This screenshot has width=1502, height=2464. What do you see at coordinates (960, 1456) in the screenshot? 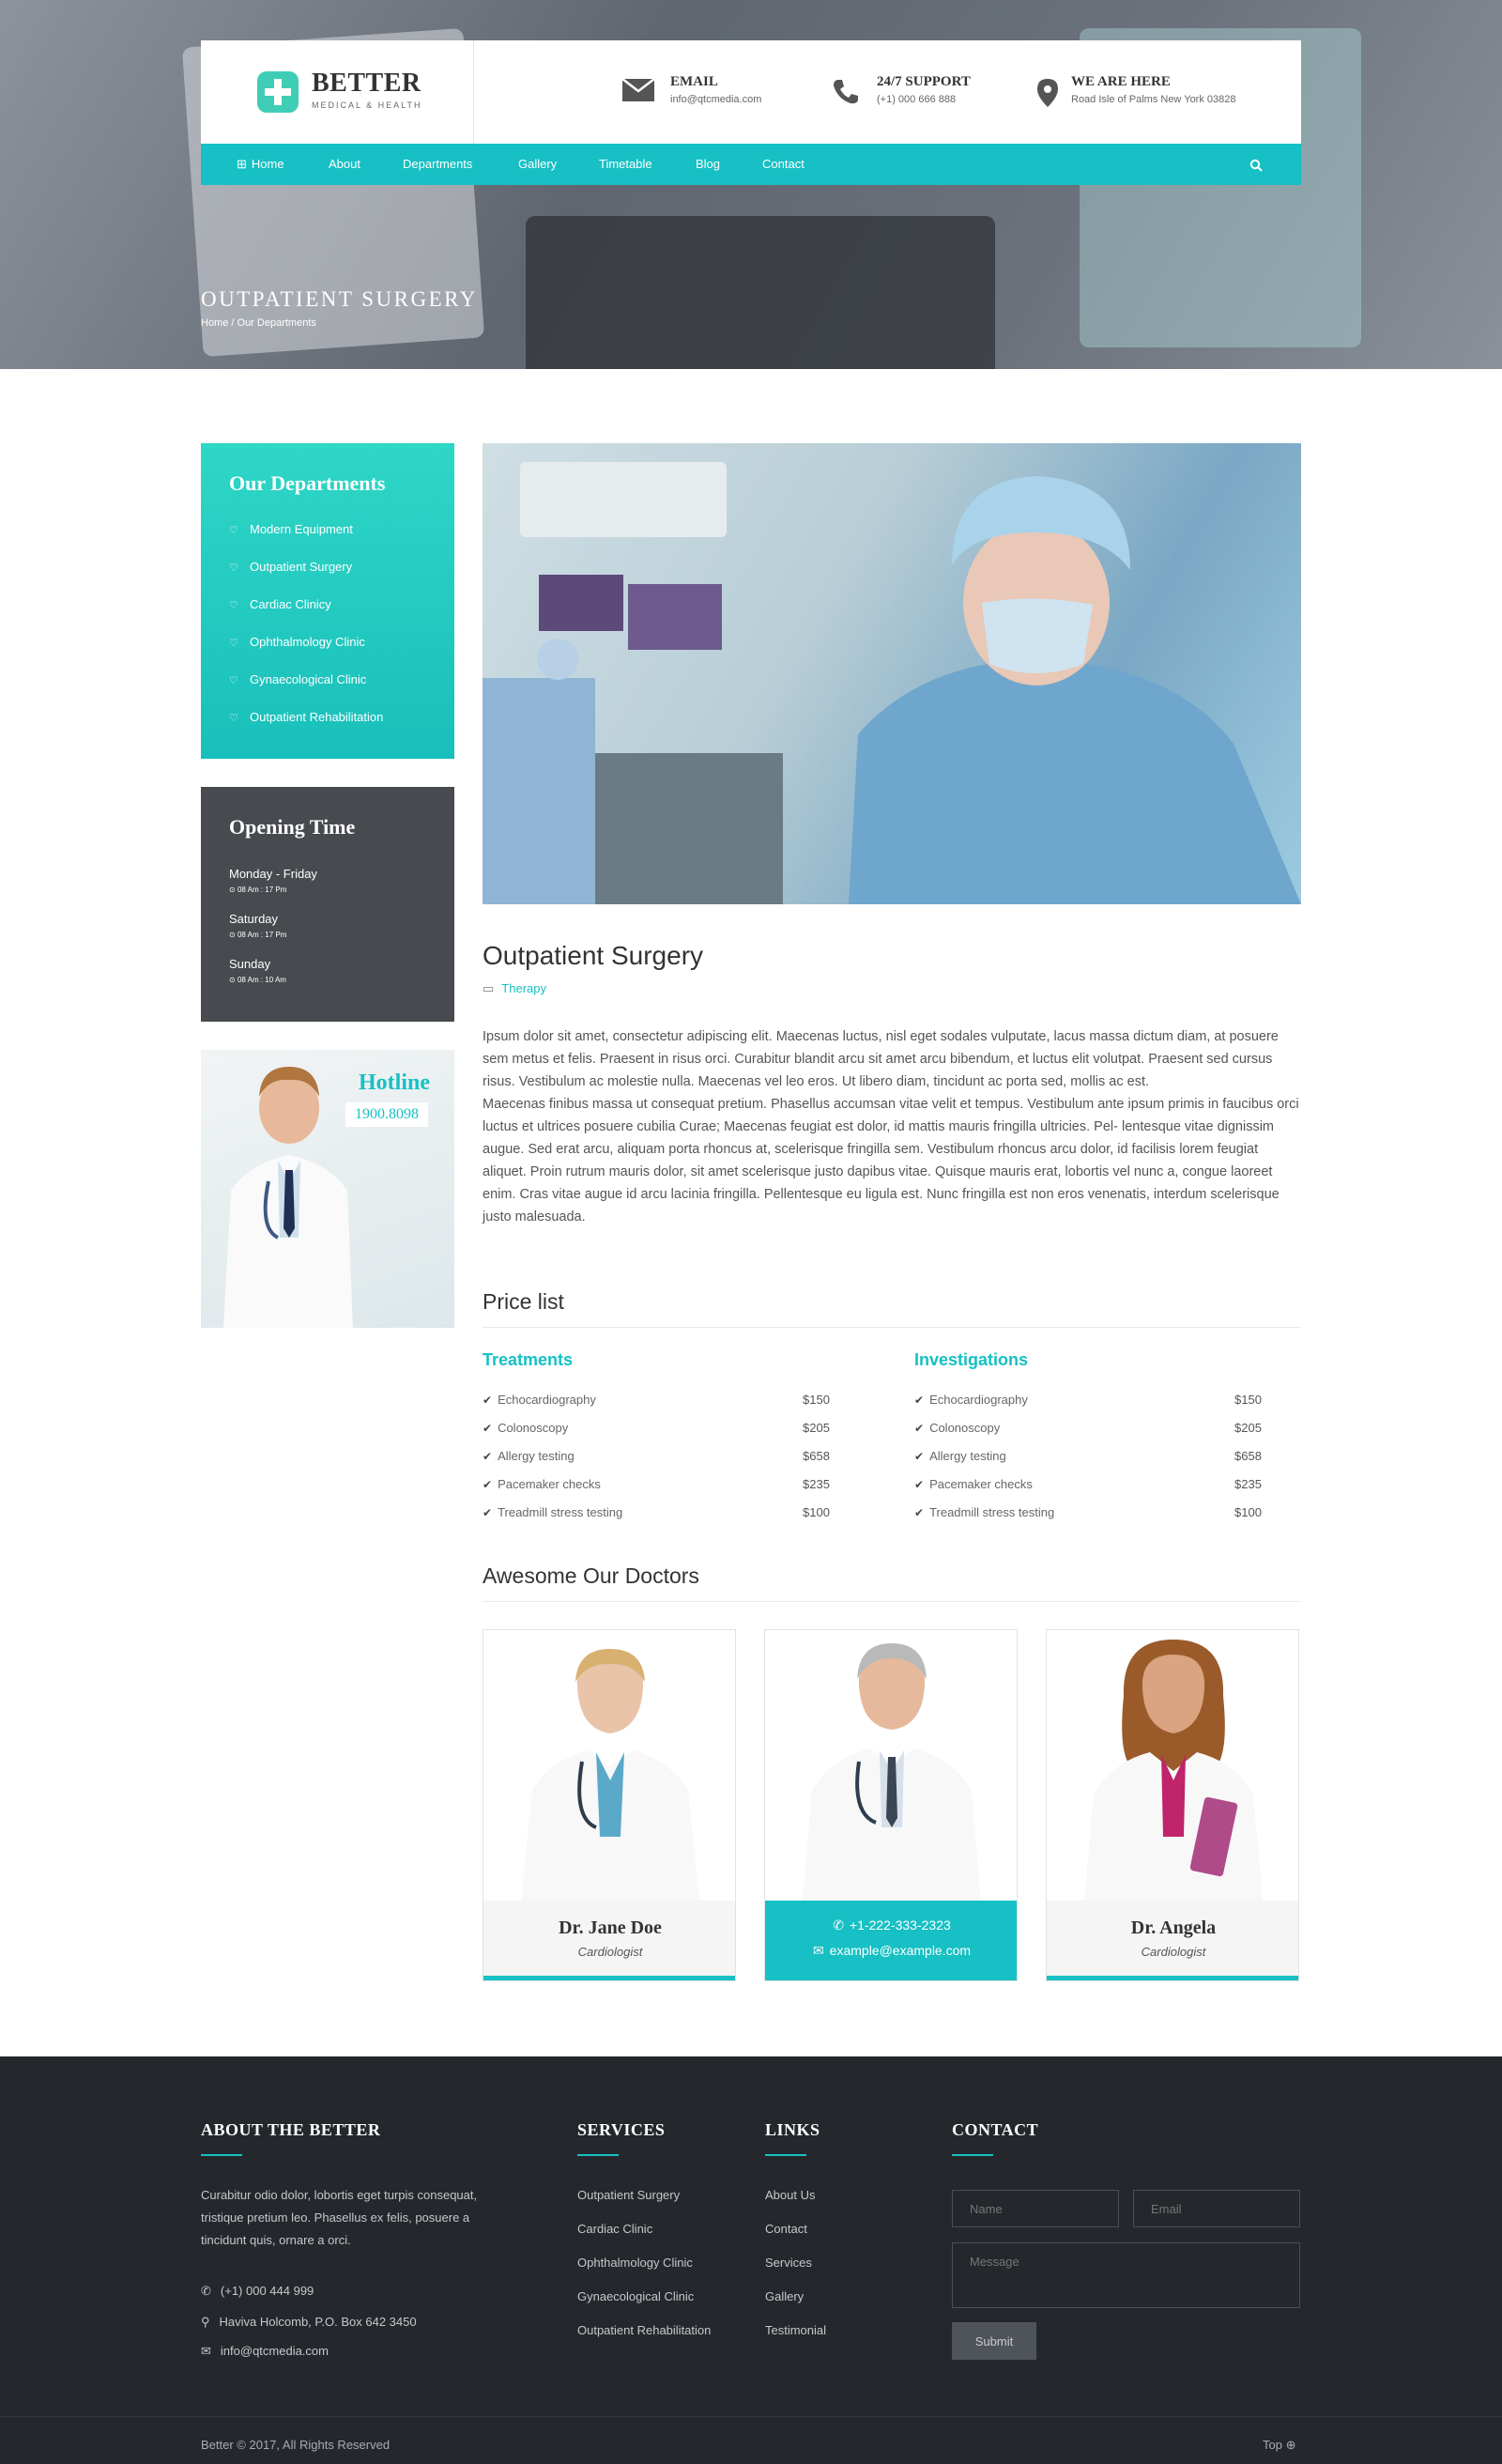
I see `price-item: ✔ Allergy testing` at bounding box center [960, 1456].